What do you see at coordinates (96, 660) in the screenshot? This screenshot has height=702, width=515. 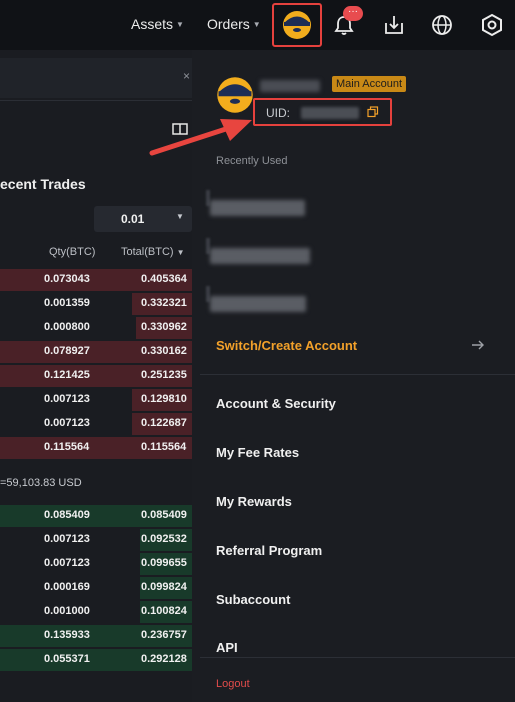 I see `table-row: 0.055371 0.292128` at bounding box center [96, 660].